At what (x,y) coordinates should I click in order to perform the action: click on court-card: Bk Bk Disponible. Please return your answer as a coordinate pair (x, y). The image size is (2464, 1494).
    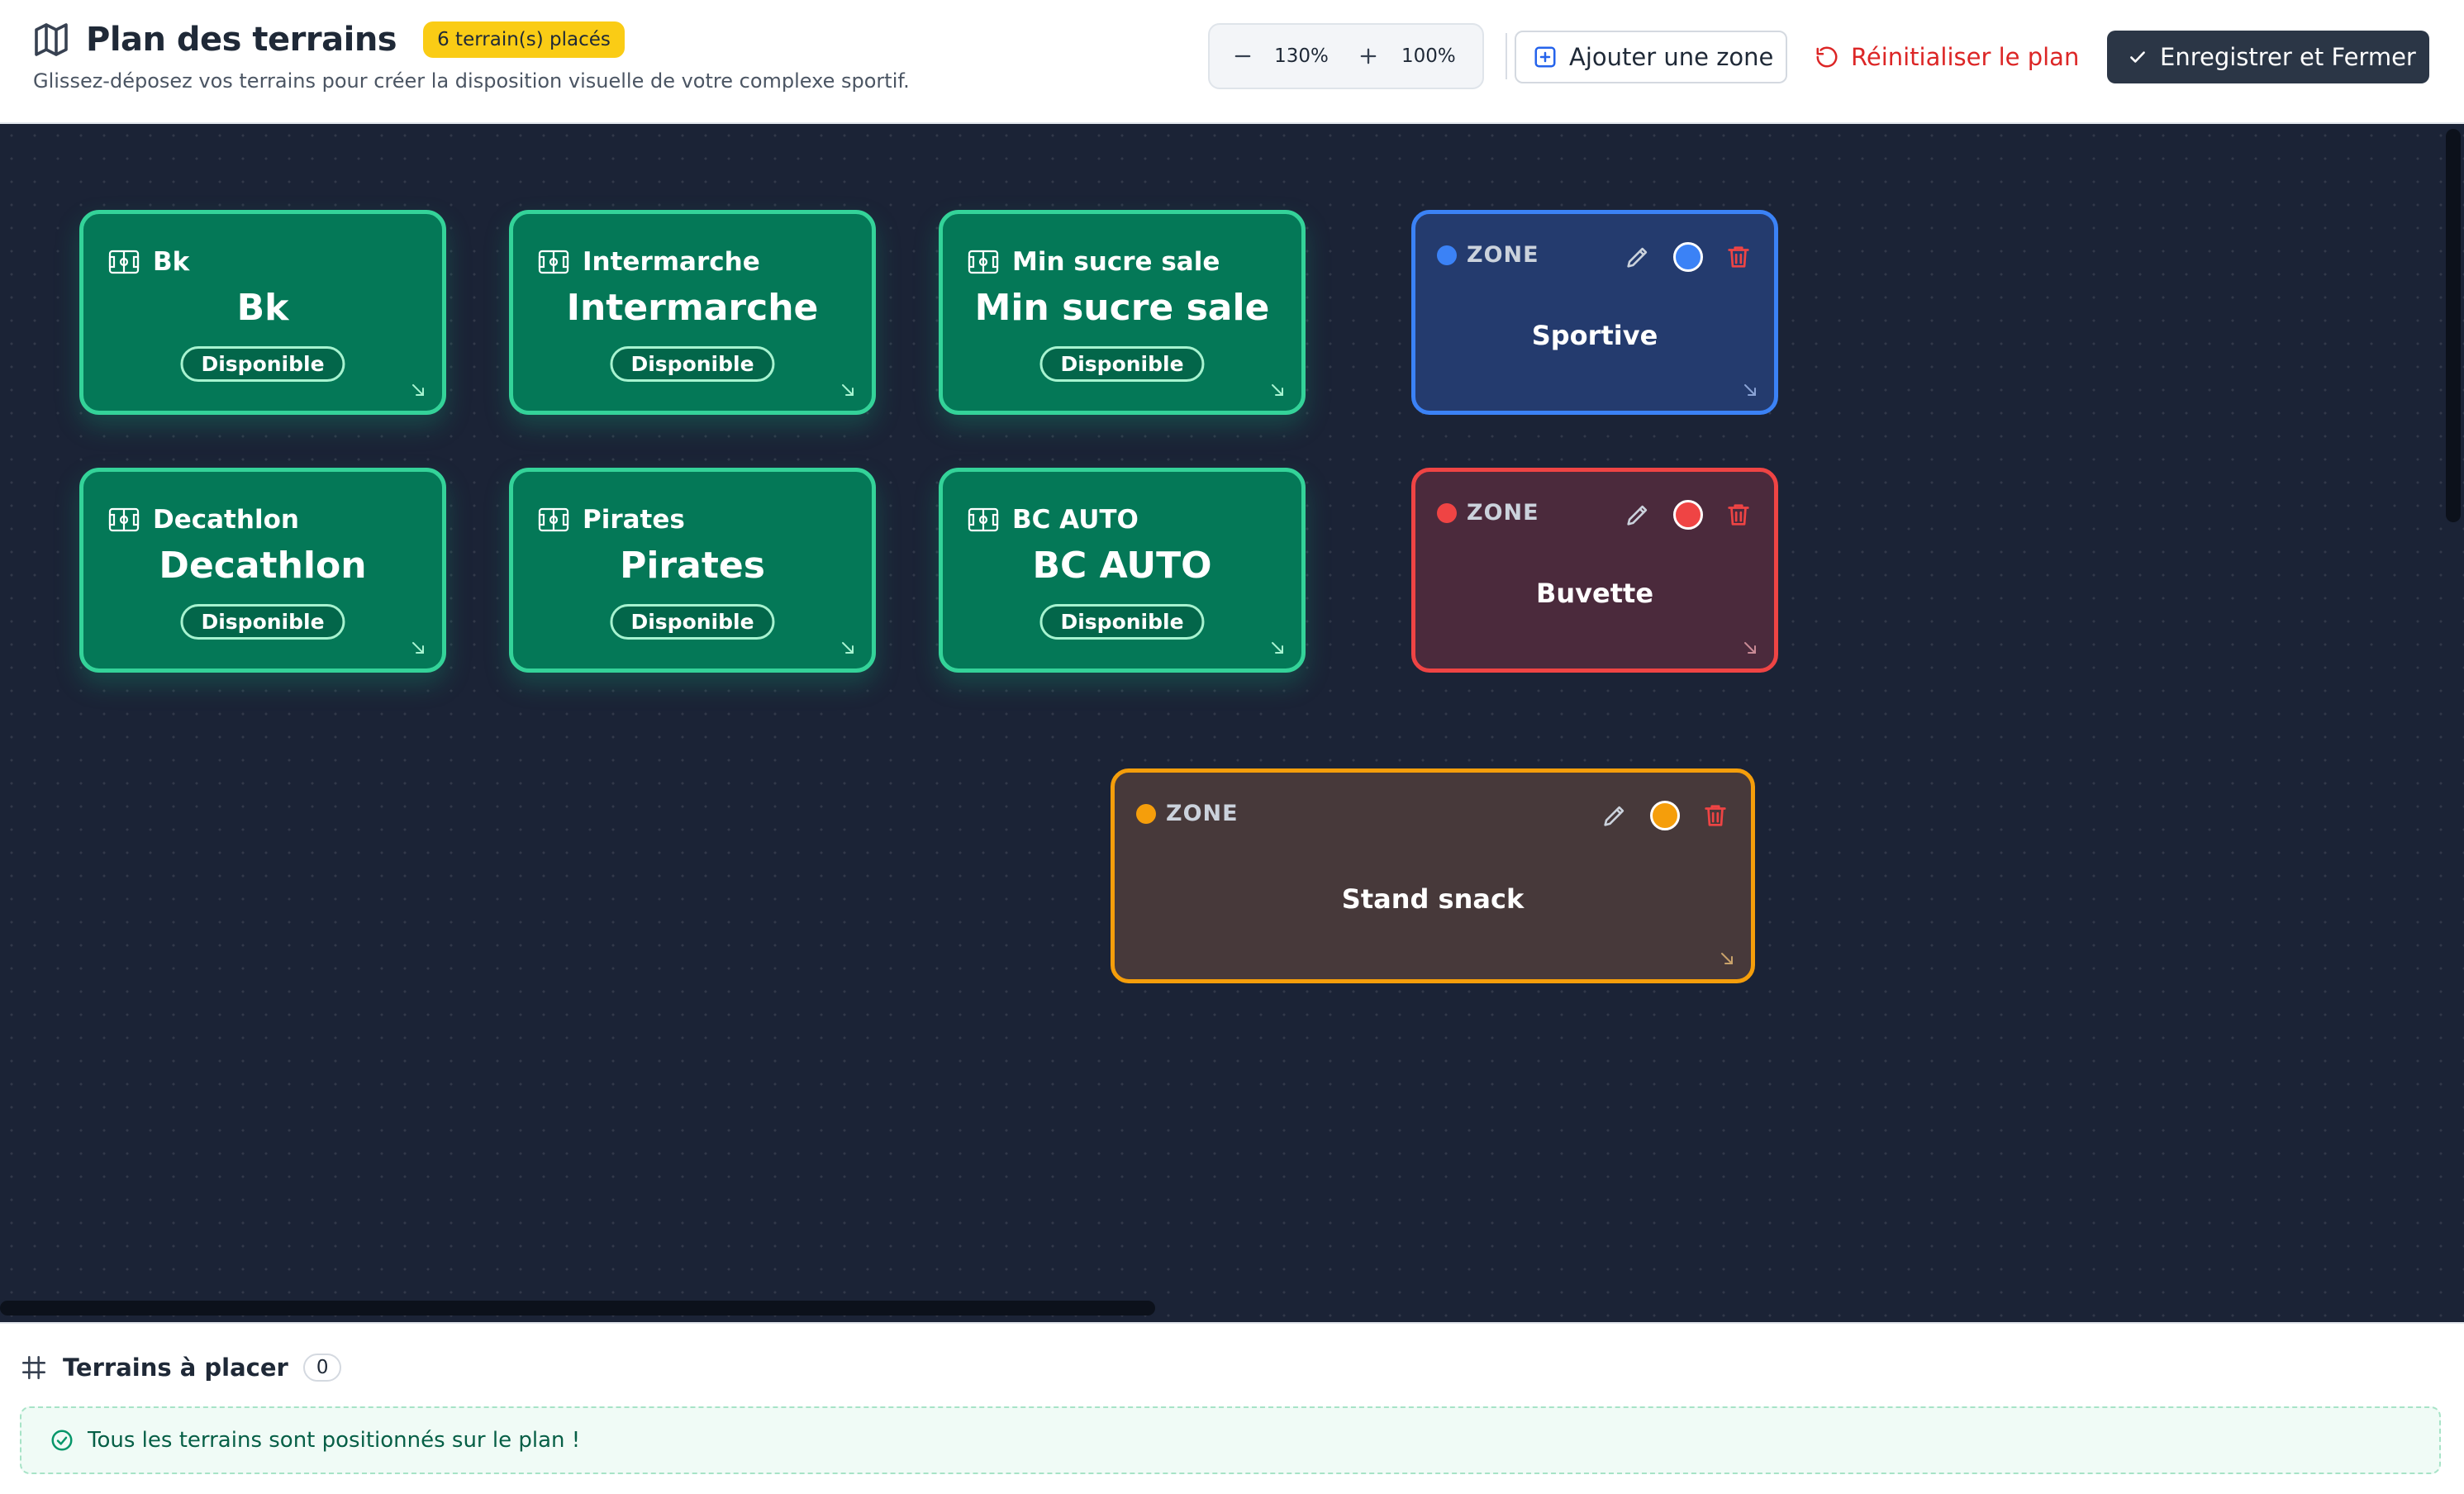
    Looking at the image, I should click on (262, 312).